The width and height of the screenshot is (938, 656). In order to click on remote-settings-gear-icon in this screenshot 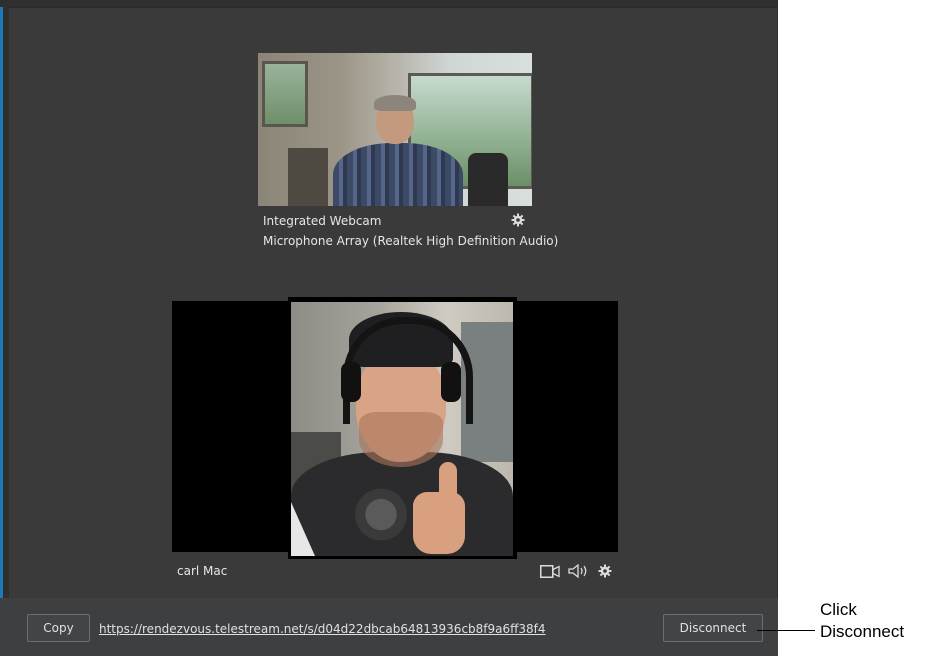, I will do `click(605, 571)`.